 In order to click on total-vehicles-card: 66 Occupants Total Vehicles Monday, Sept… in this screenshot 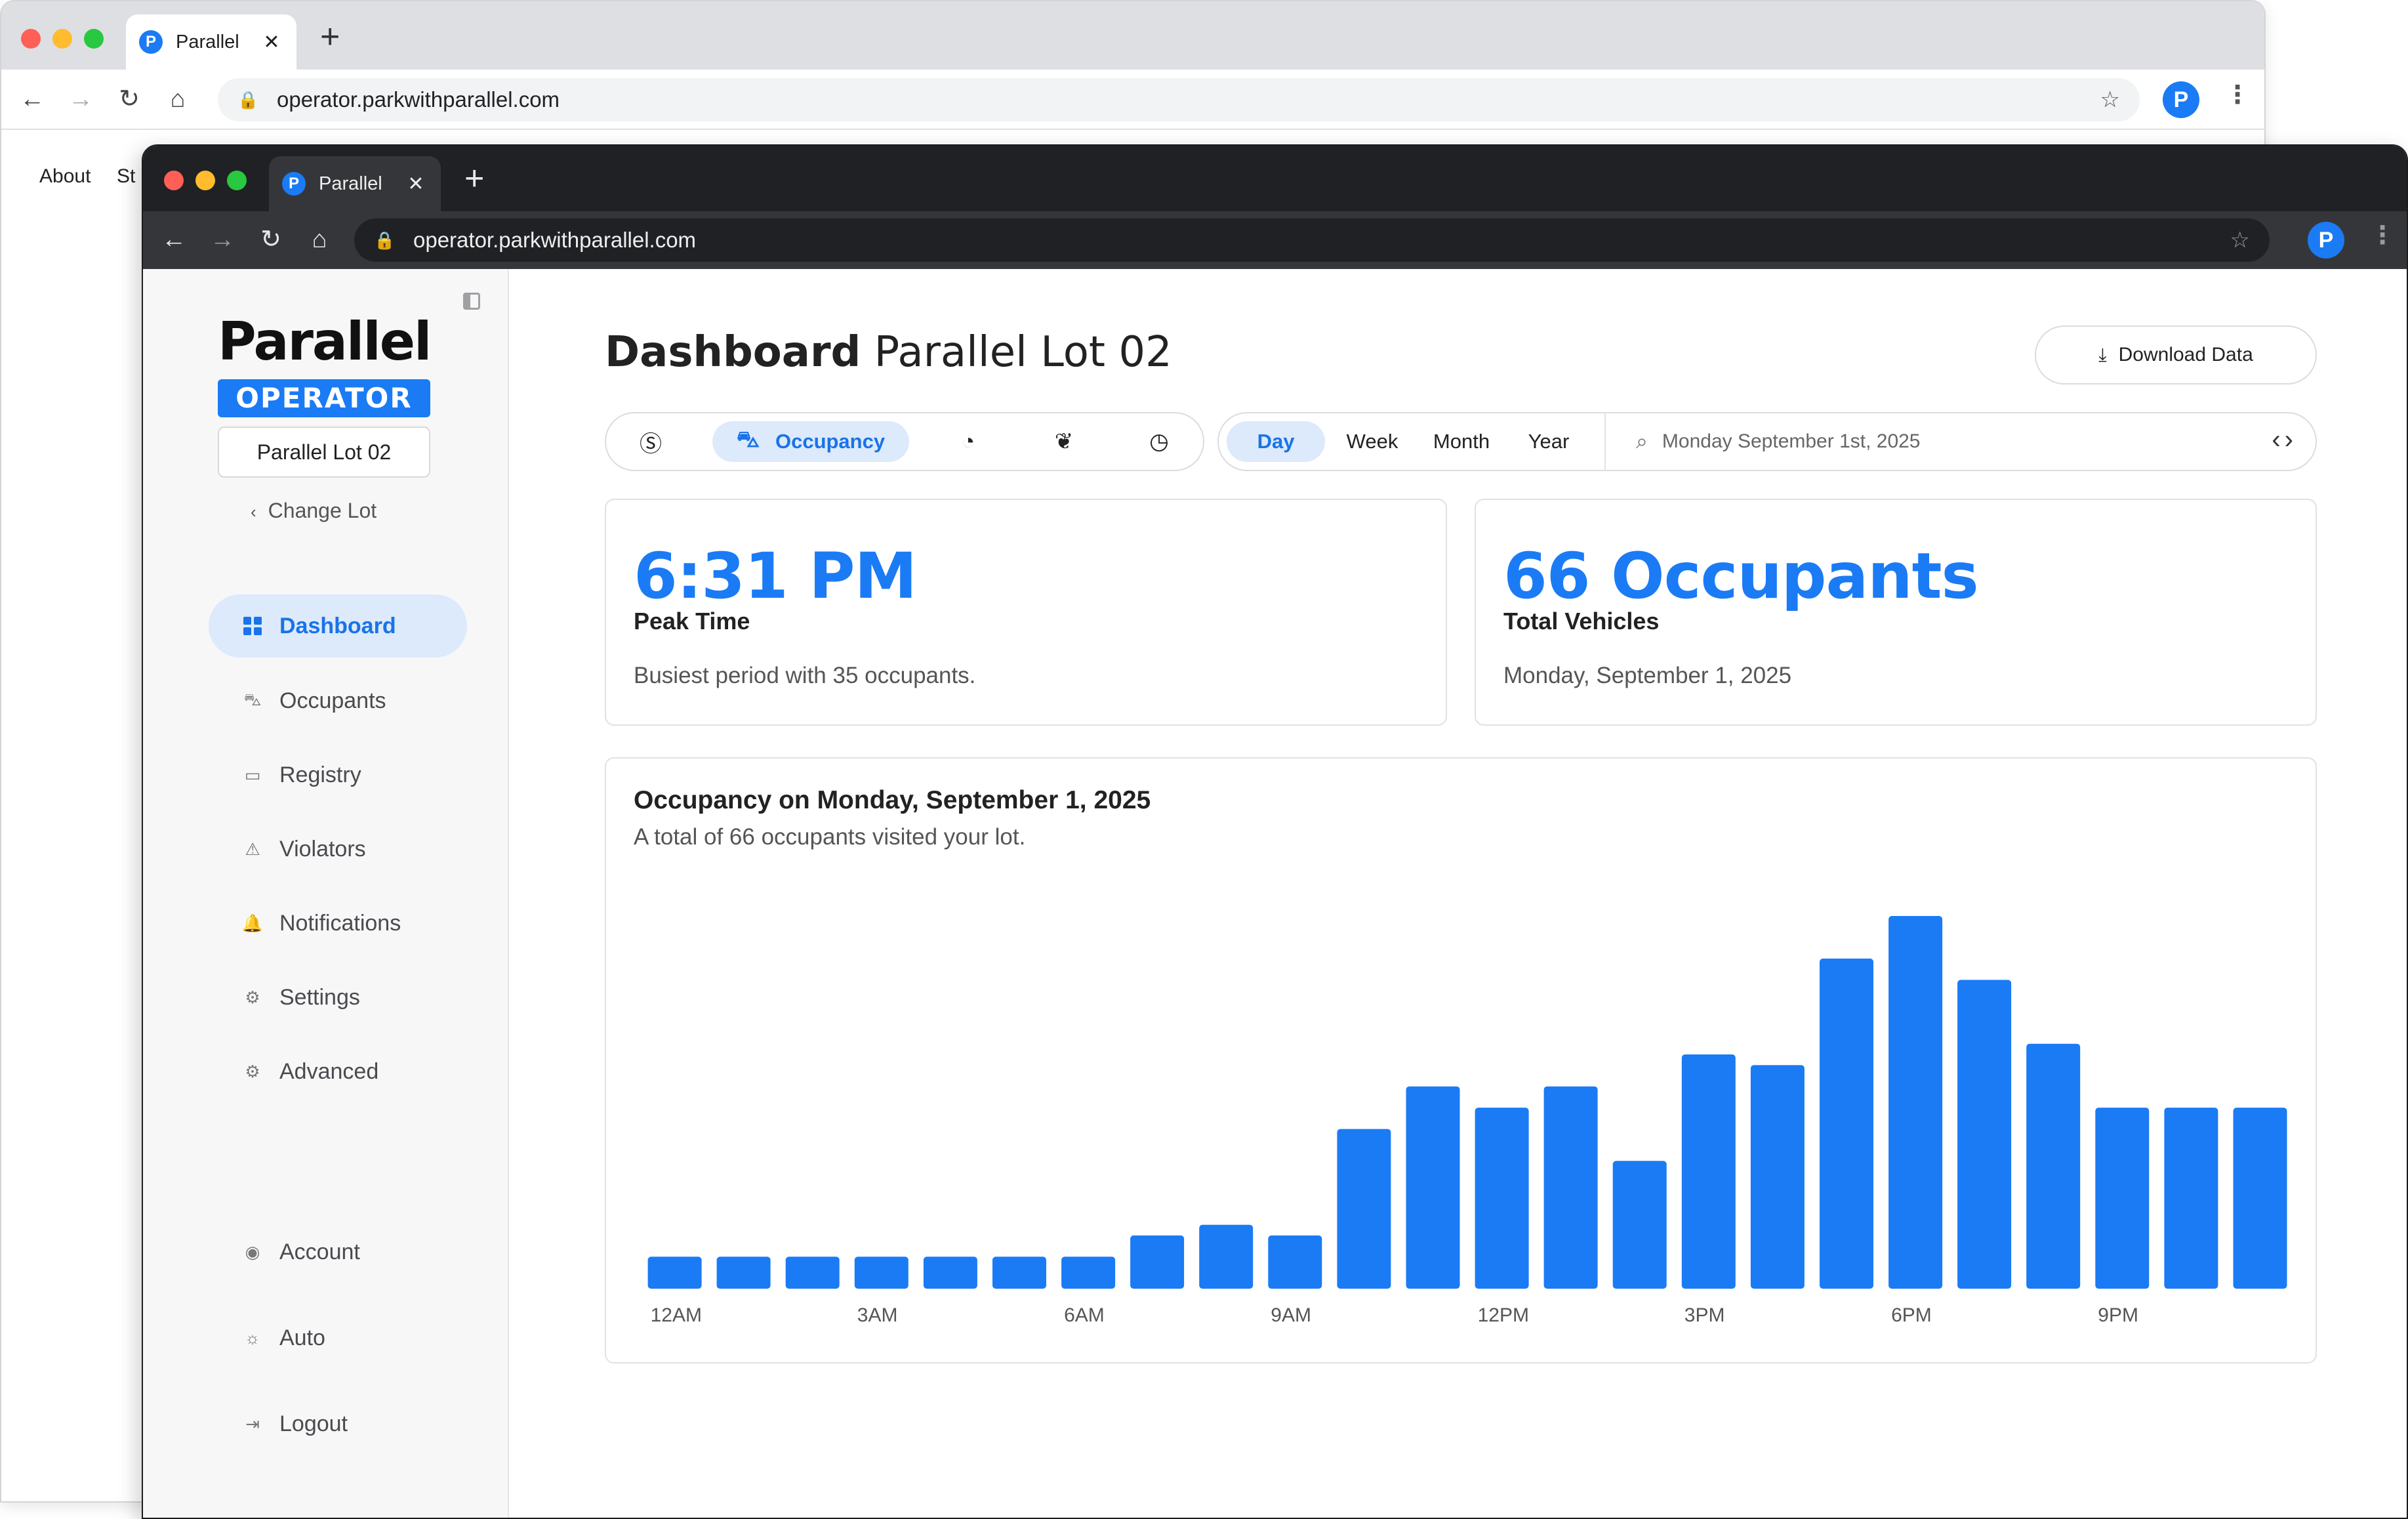, I will do `click(1896, 612)`.